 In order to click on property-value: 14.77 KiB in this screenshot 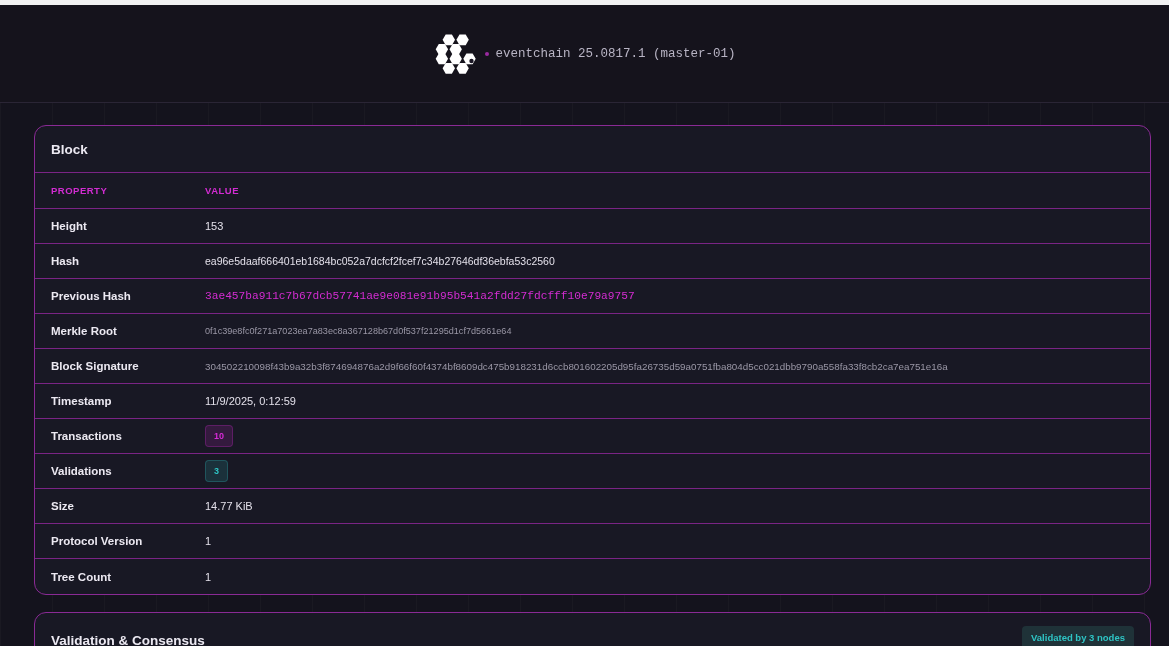, I will do `click(229, 506)`.